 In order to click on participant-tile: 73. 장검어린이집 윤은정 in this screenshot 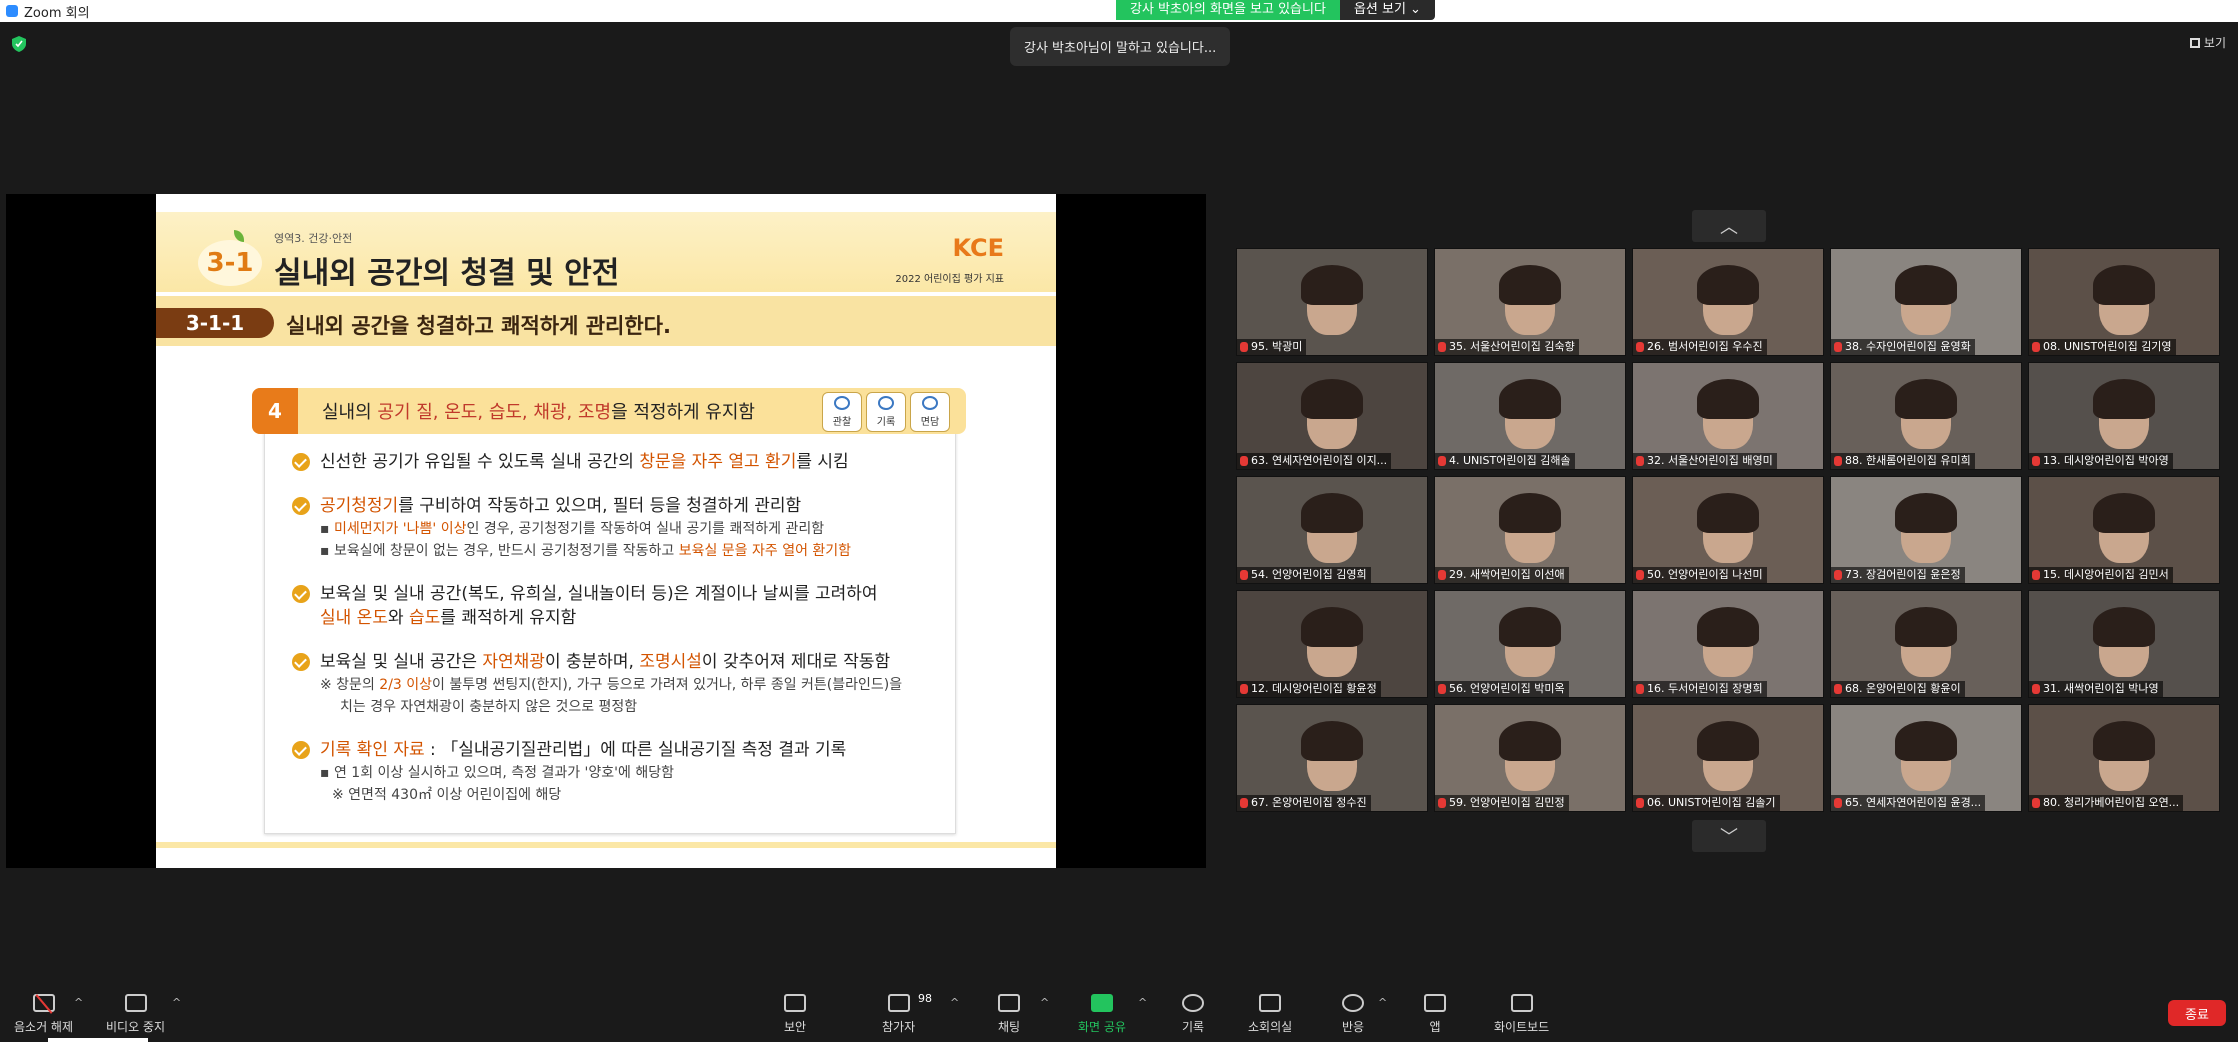, I will do `click(1926, 530)`.